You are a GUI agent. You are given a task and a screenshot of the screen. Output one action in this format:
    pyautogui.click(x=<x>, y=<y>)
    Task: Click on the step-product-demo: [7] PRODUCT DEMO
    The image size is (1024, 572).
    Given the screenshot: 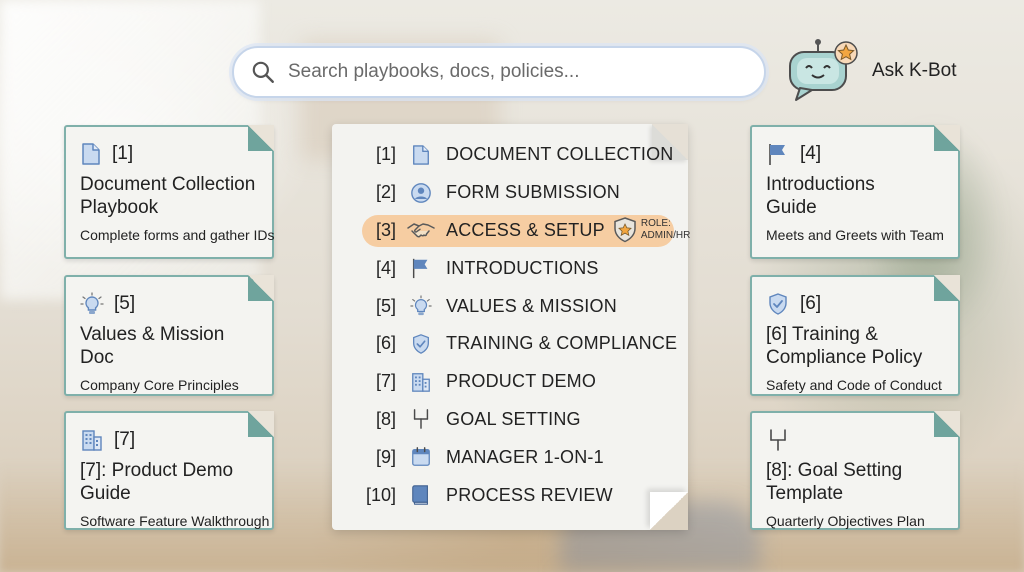 What is the action you would take?
    pyautogui.click(x=522, y=382)
    